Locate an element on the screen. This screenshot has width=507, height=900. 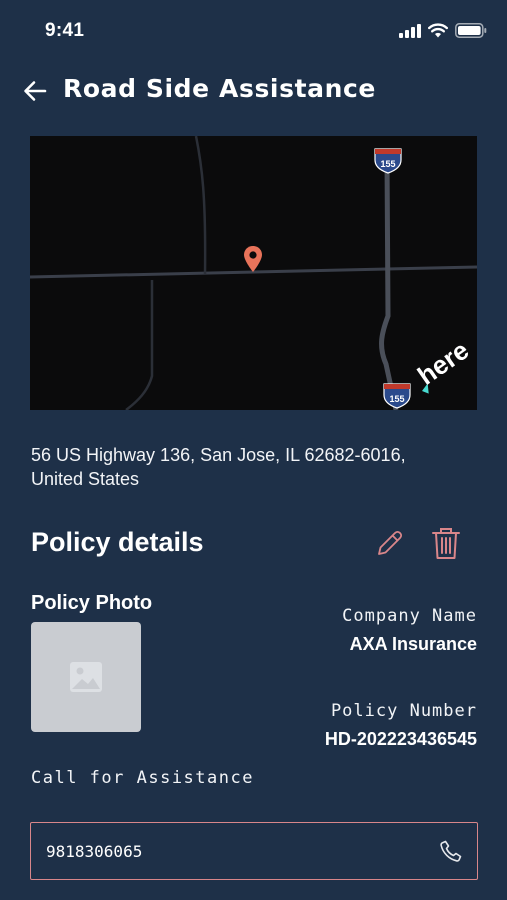
policy-details-title: Policy details is located at coordinates (117, 542).